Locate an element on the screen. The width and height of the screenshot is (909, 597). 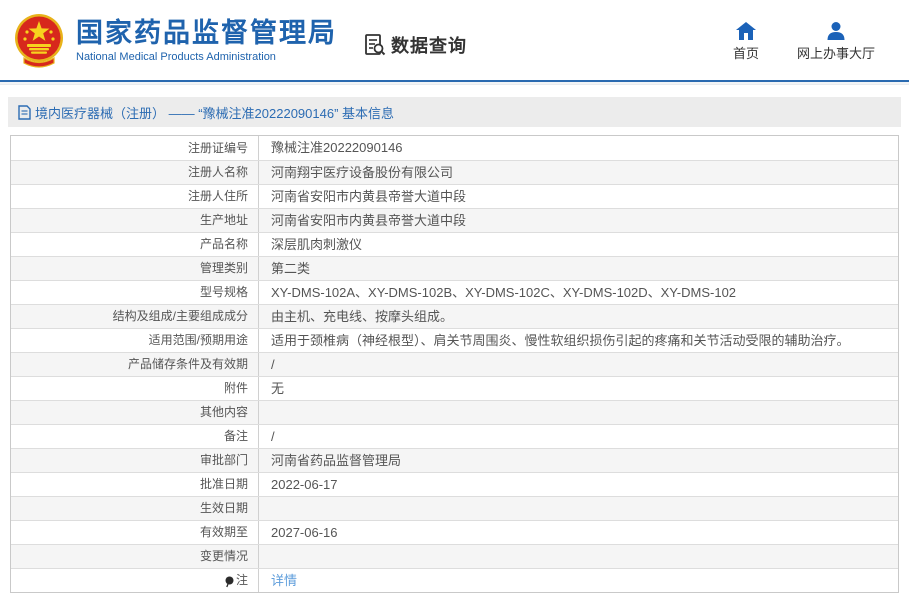
row-label: 审批部门 is located at coordinates (135, 460).